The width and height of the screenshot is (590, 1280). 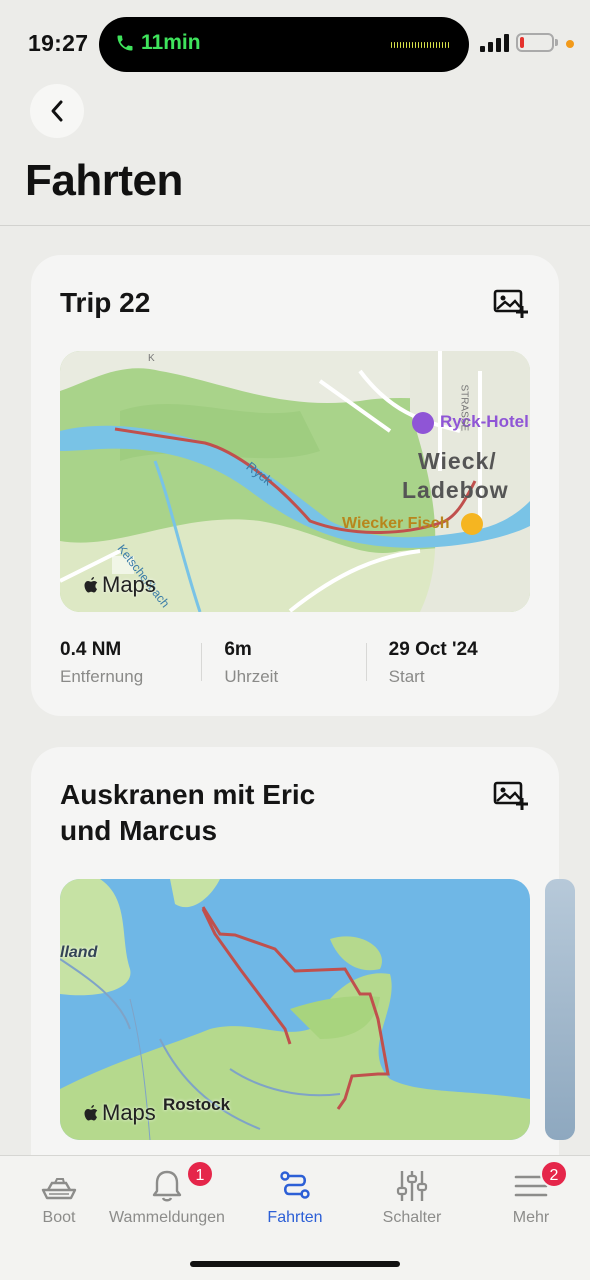 What do you see at coordinates (554, 1174) in the screenshot?
I see `notification-badge: 2` at bounding box center [554, 1174].